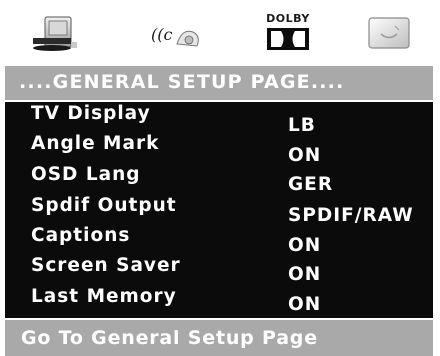 The width and height of the screenshot is (440, 356). Describe the element at coordinates (302, 125) in the screenshot. I see `menu-value-tv-display: LB` at that location.